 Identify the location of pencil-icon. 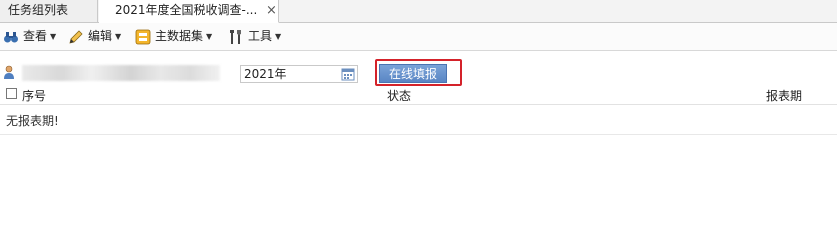
(76, 36).